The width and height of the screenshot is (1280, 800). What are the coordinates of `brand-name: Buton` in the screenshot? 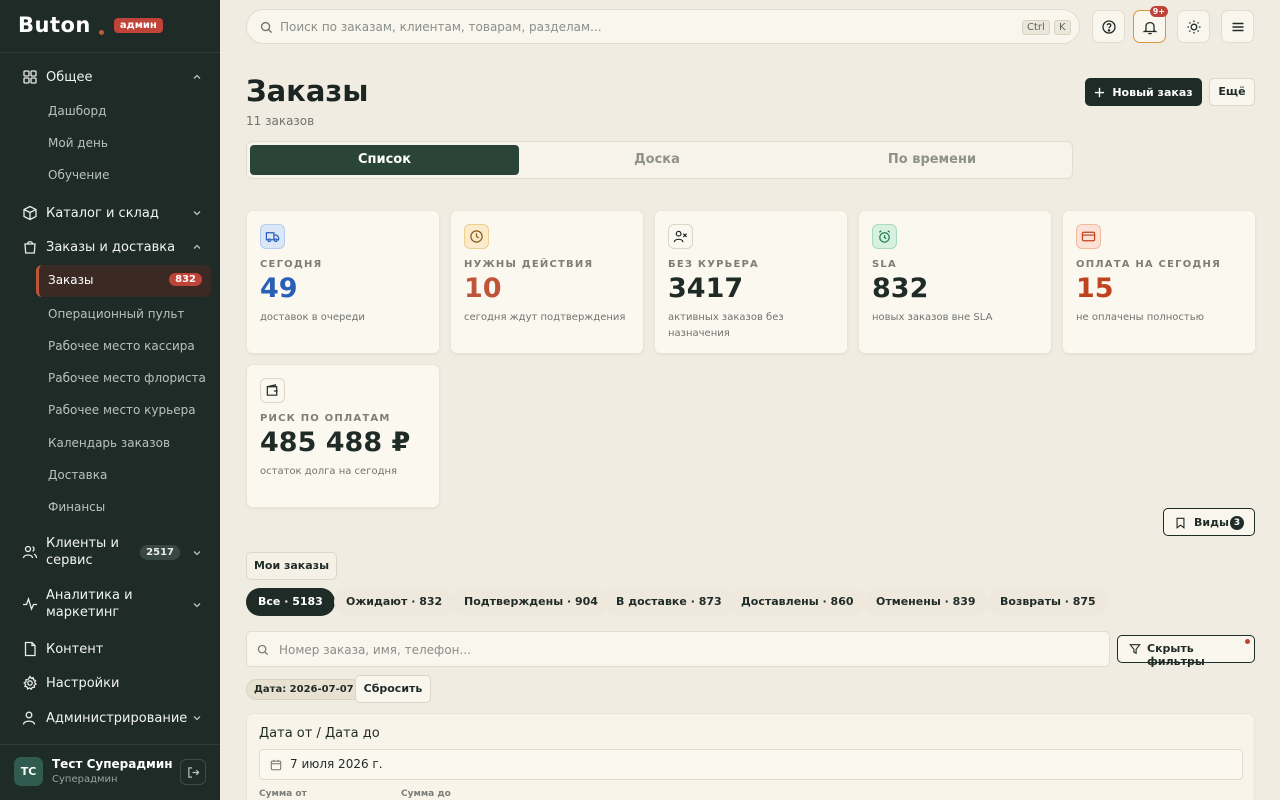 It's located at (54, 25).